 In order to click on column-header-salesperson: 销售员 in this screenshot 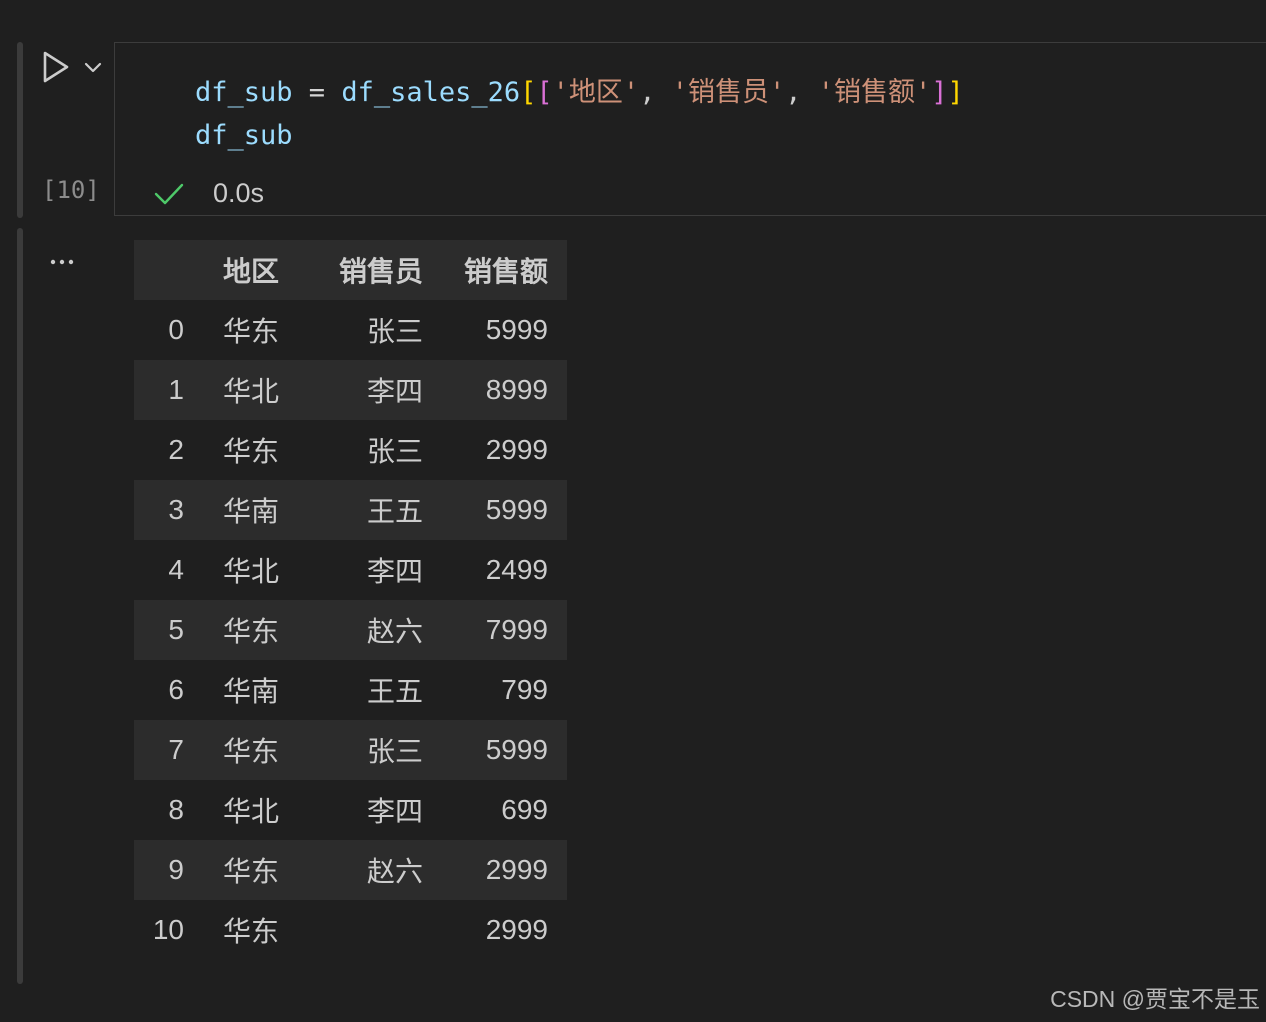, I will do `click(380, 271)`.